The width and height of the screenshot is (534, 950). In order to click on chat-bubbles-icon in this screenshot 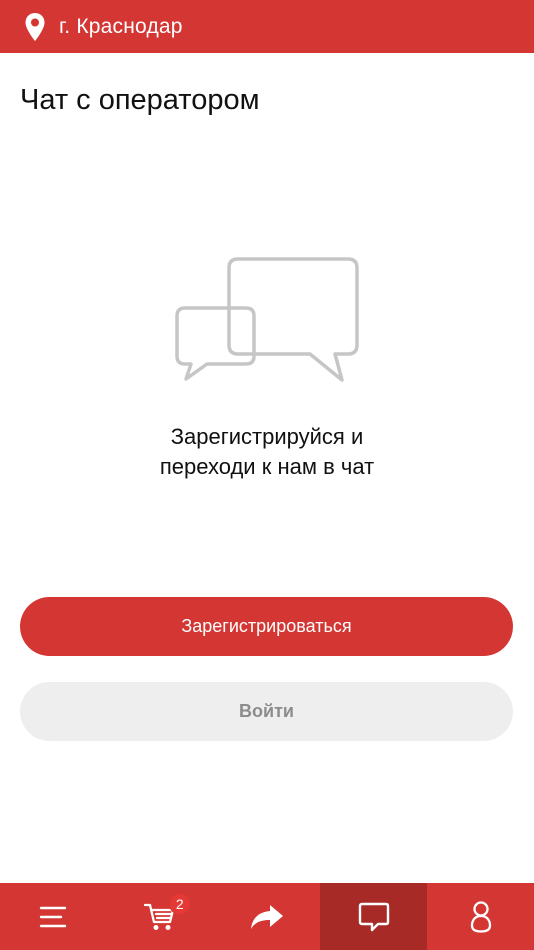, I will do `click(267, 319)`.